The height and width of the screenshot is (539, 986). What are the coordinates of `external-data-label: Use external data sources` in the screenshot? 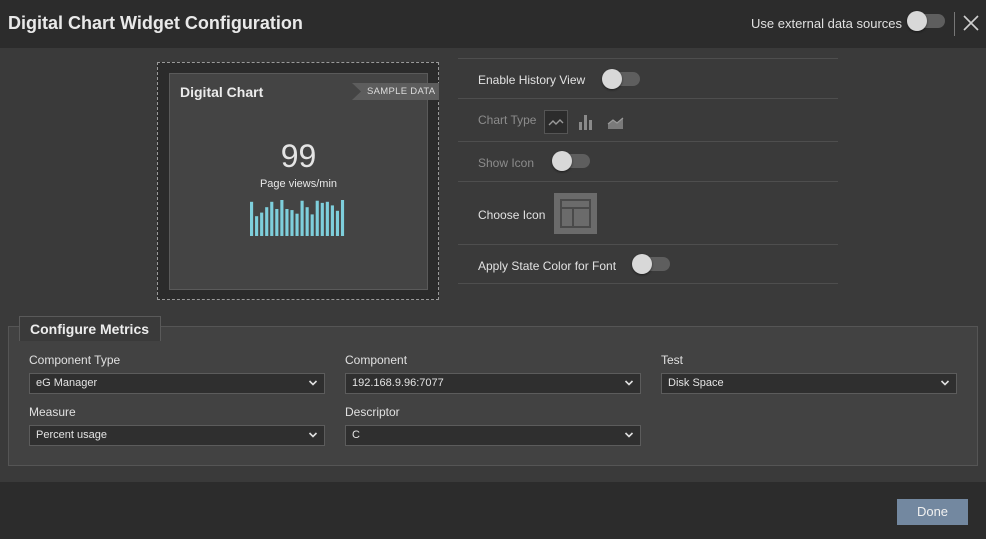 It's located at (827, 23).